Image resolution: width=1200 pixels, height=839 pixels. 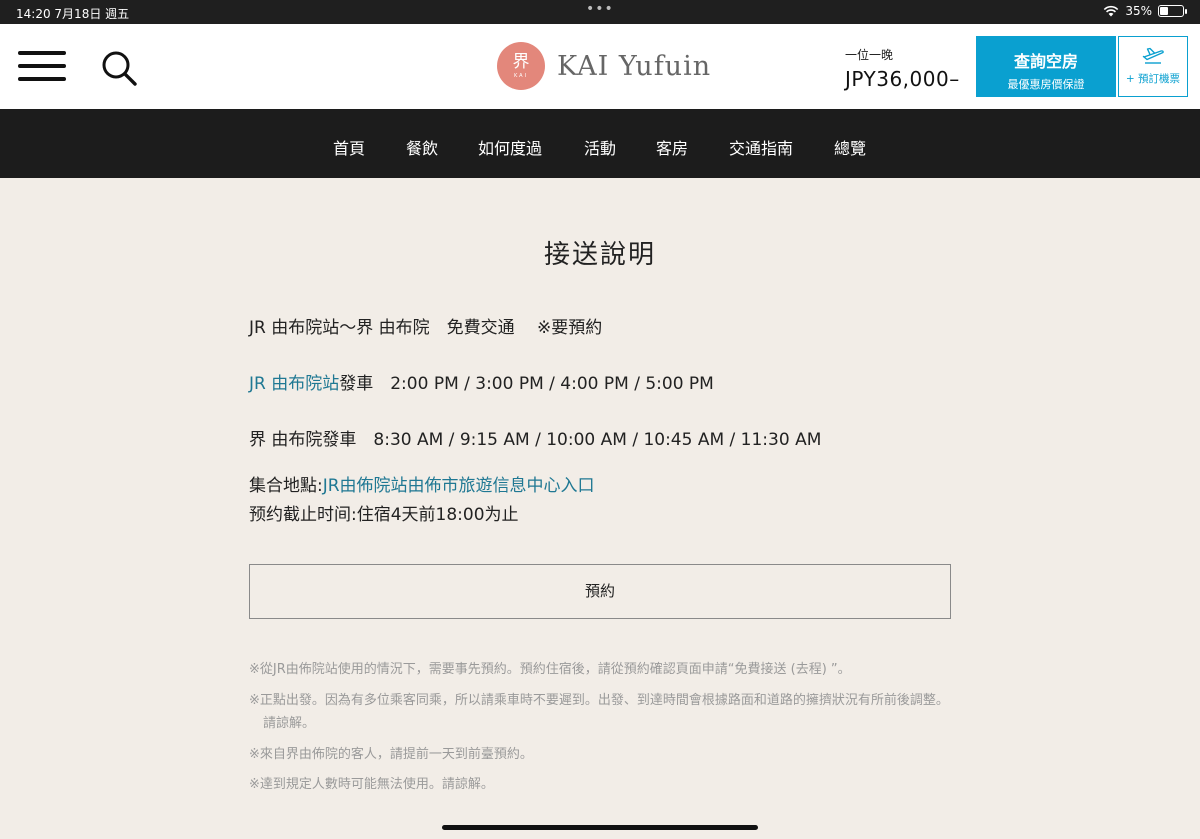 I want to click on multitasking-dots-icon: •••, so click(x=600, y=9).